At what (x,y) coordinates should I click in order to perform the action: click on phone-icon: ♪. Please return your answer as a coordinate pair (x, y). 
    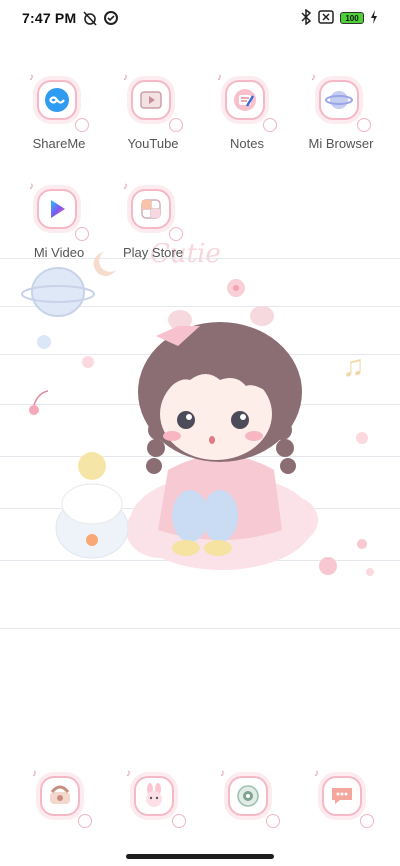
    Looking at the image, I should click on (62, 798).